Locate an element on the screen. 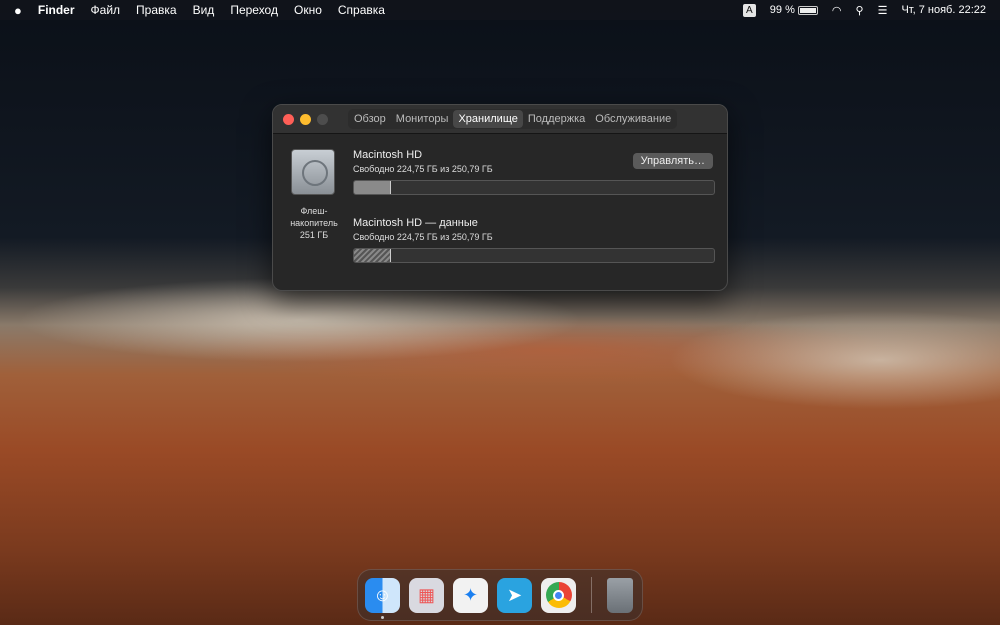 Image resolution: width=1000 pixels, height=625 pixels. disk-capacity: 251 ГБ is located at coordinates (314, 235).